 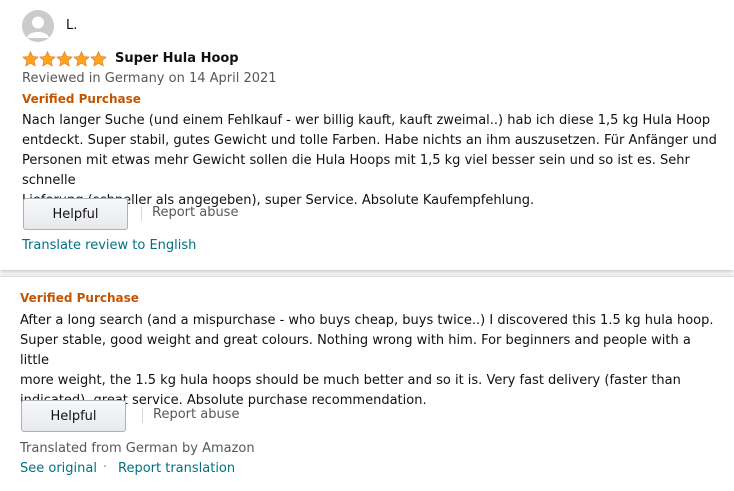 I want to click on star-rating, so click(x=64, y=59).